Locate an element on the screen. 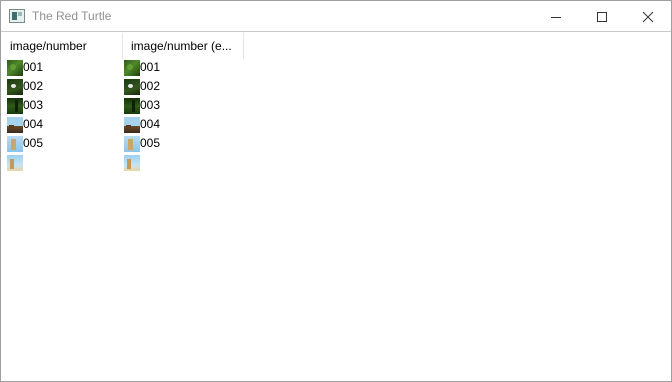 The height and width of the screenshot is (382, 672). close-icon is located at coordinates (648, 16).